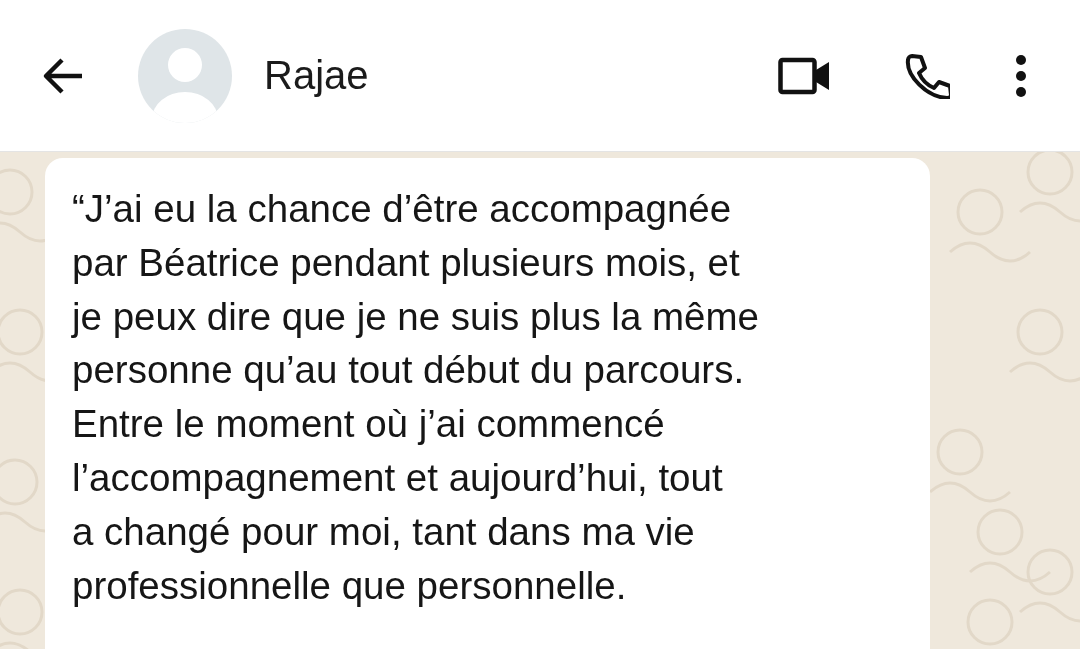 This screenshot has width=1080, height=649. What do you see at coordinates (1021, 75) in the screenshot?
I see `more-options-icon` at bounding box center [1021, 75].